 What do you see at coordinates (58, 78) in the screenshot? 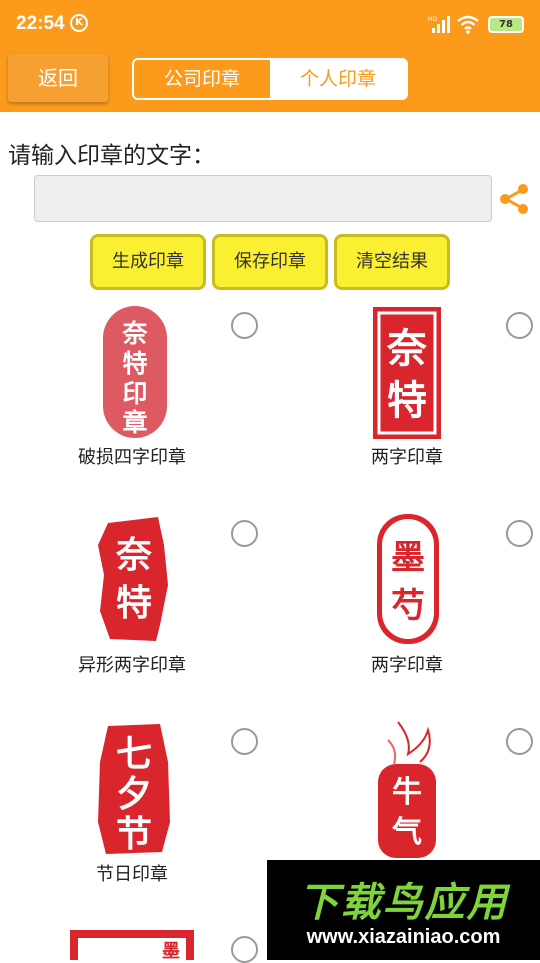
I see `back-button: 返回` at bounding box center [58, 78].